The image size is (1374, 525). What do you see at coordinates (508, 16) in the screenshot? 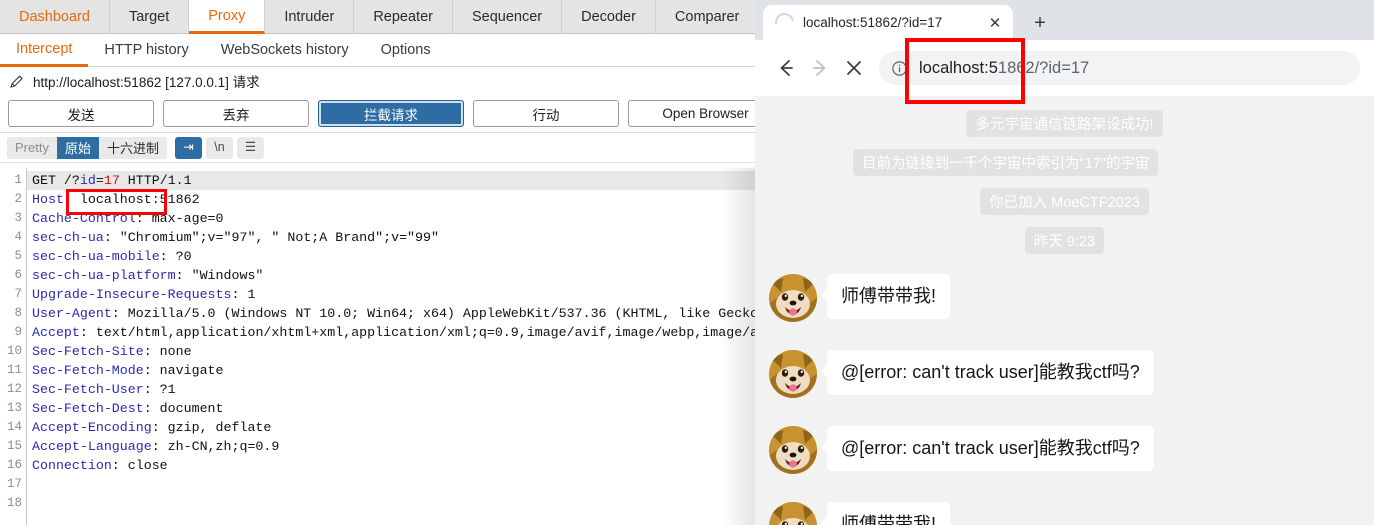
I see `tab-sequencer: Sequencer` at bounding box center [508, 16].